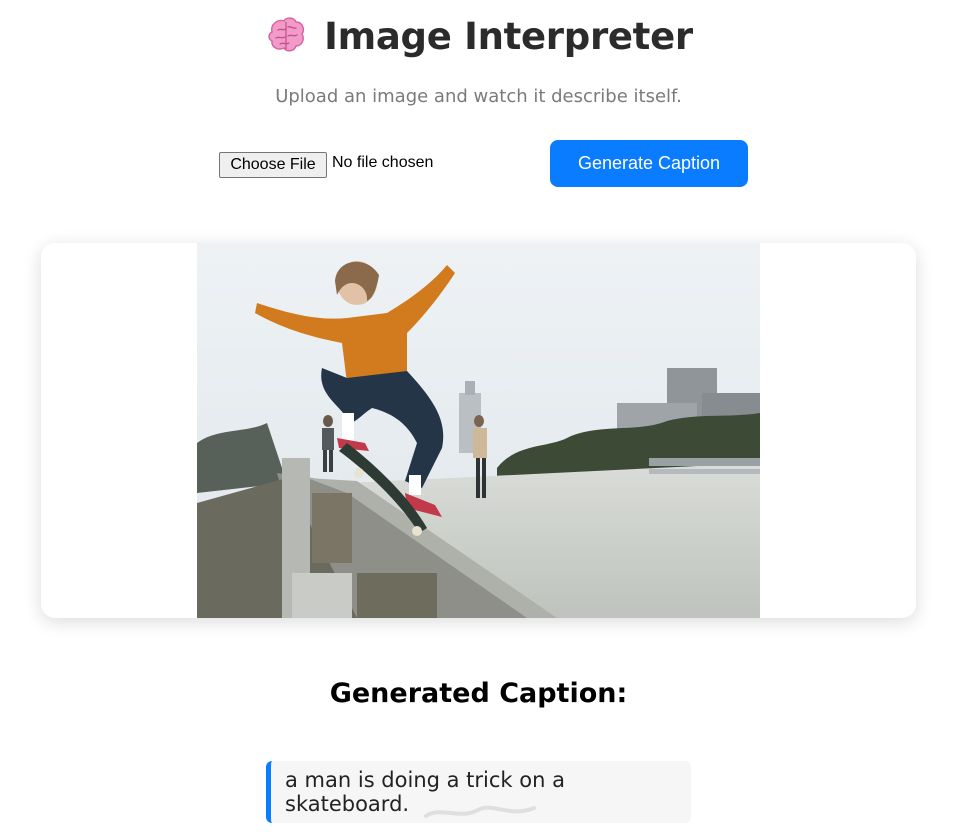  What do you see at coordinates (383, 162) in the screenshot?
I see `file-status-text: No file chosen` at bounding box center [383, 162].